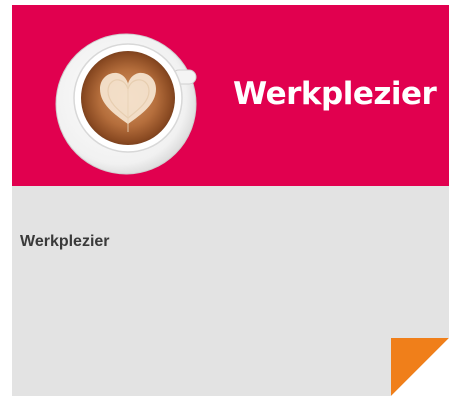 The image size is (452, 396). What do you see at coordinates (65, 242) in the screenshot?
I see `tile-title: Werkplezier` at bounding box center [65, 242].